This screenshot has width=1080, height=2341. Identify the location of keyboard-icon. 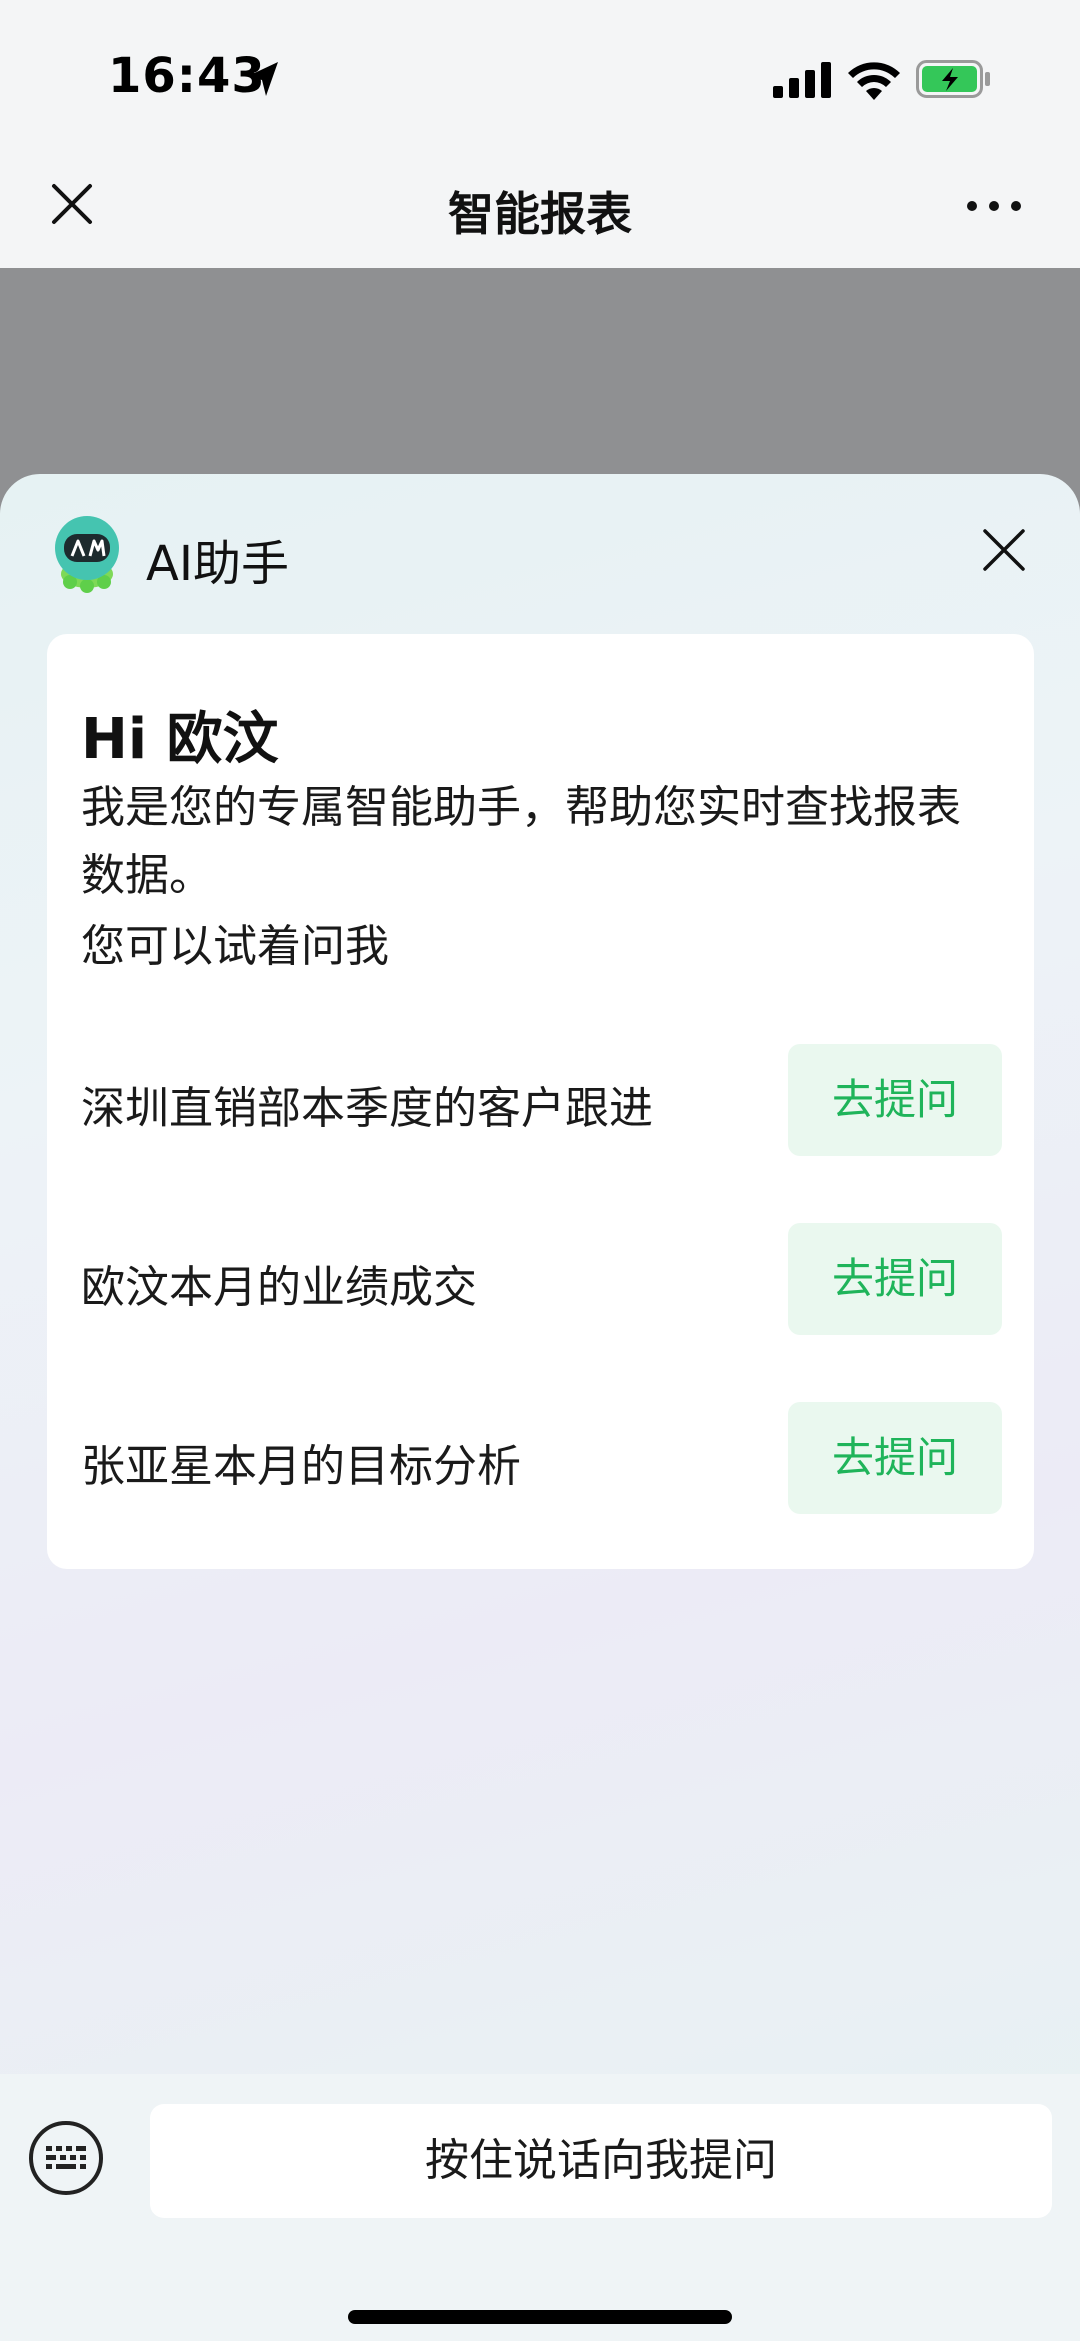
(66, 2158).